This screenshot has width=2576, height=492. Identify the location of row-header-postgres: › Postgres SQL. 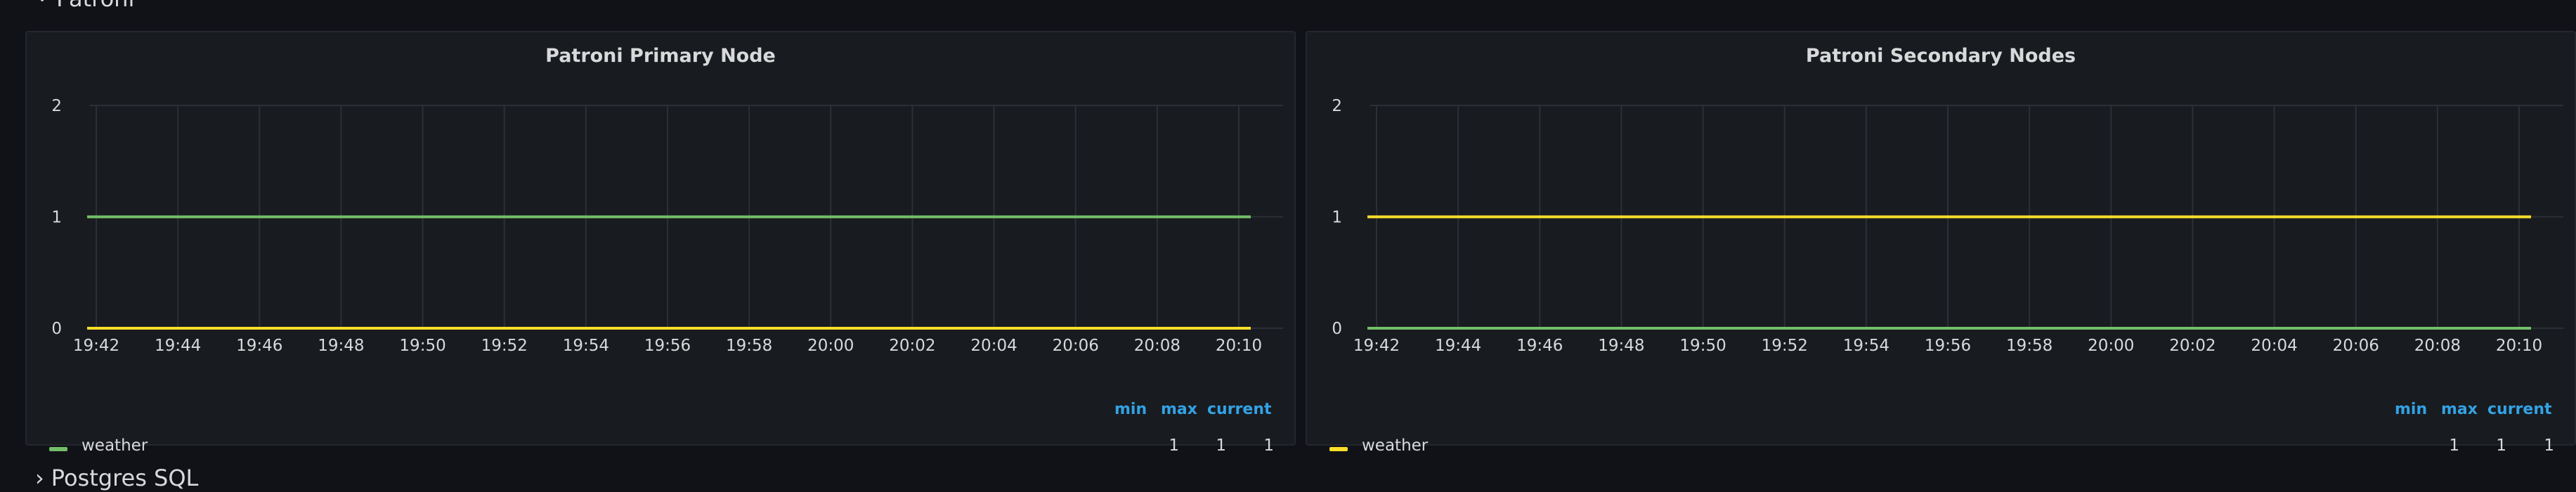
(116, 478).